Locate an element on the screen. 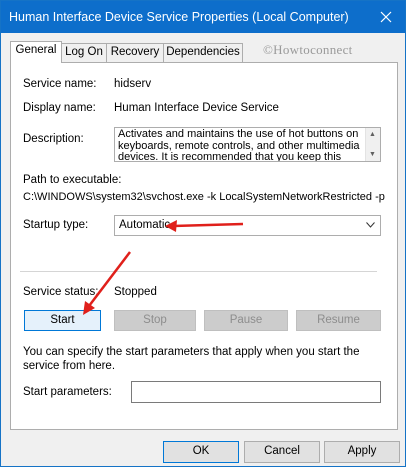 Image resolution: width=406 pixels, height=467 pixels. path-label: Path to executable: is located at coordinates (72, 180).